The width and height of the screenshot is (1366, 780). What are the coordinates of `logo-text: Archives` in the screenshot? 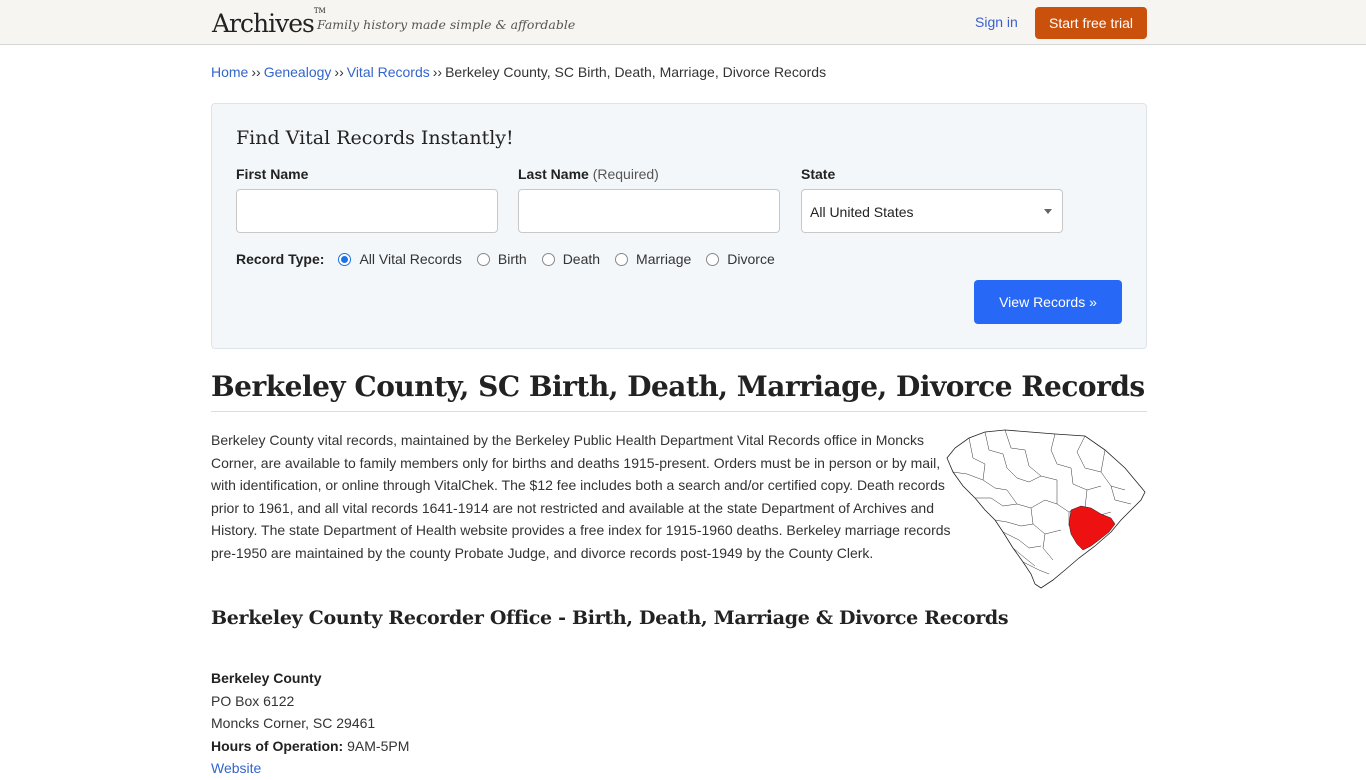 It's located at (263, 23).